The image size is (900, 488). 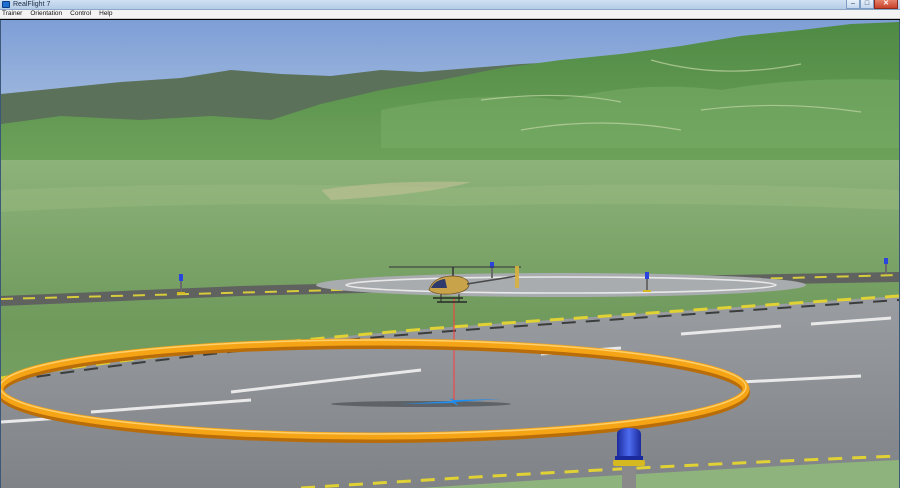 What do you see at coordinates (450, 14) in the screenshot?
I see `menu-bar: Trainer Orientation Control Help` at bounding box center [450, 14].